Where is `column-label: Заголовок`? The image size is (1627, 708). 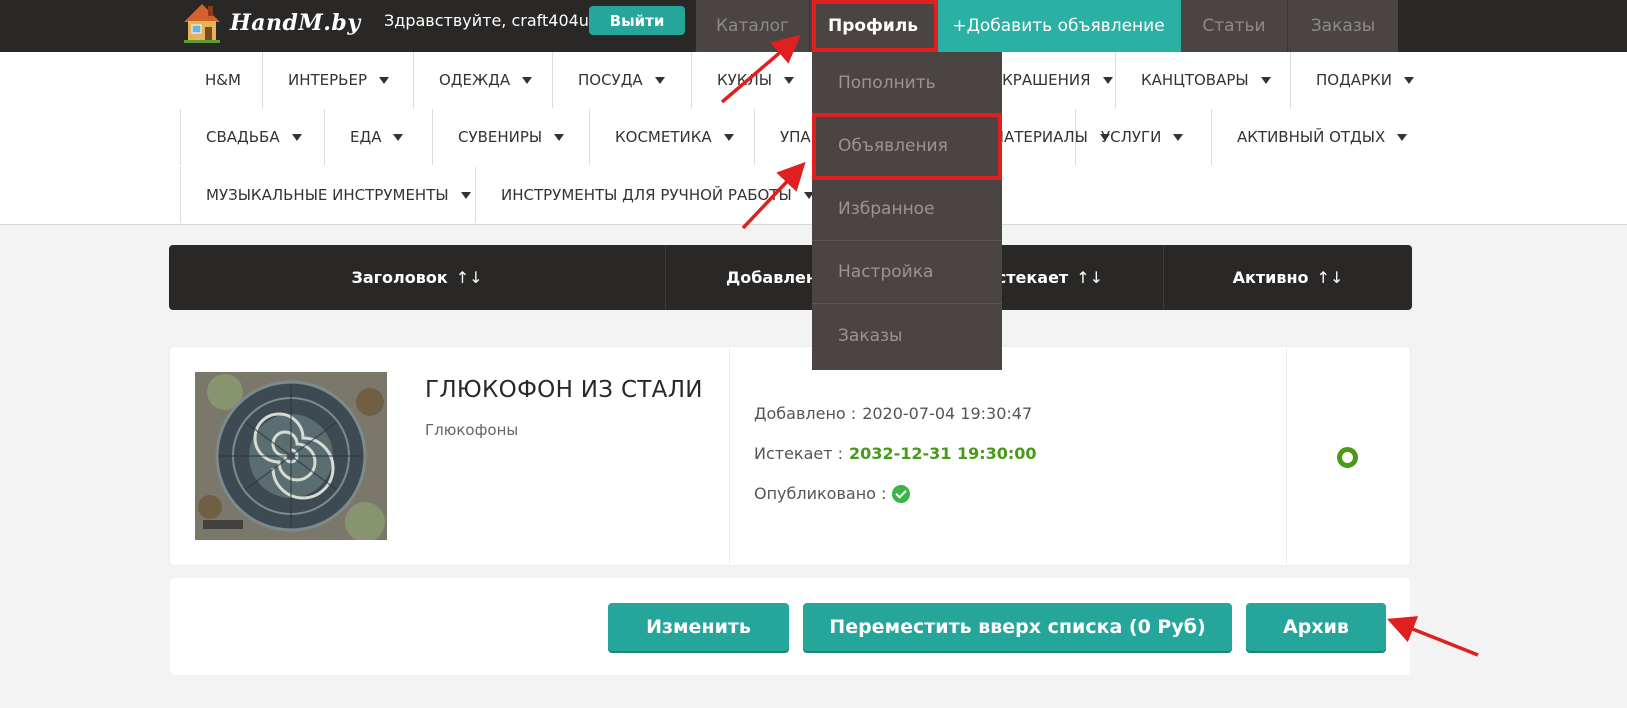
column-label: Заголовок is located at coordinates (399, 277).